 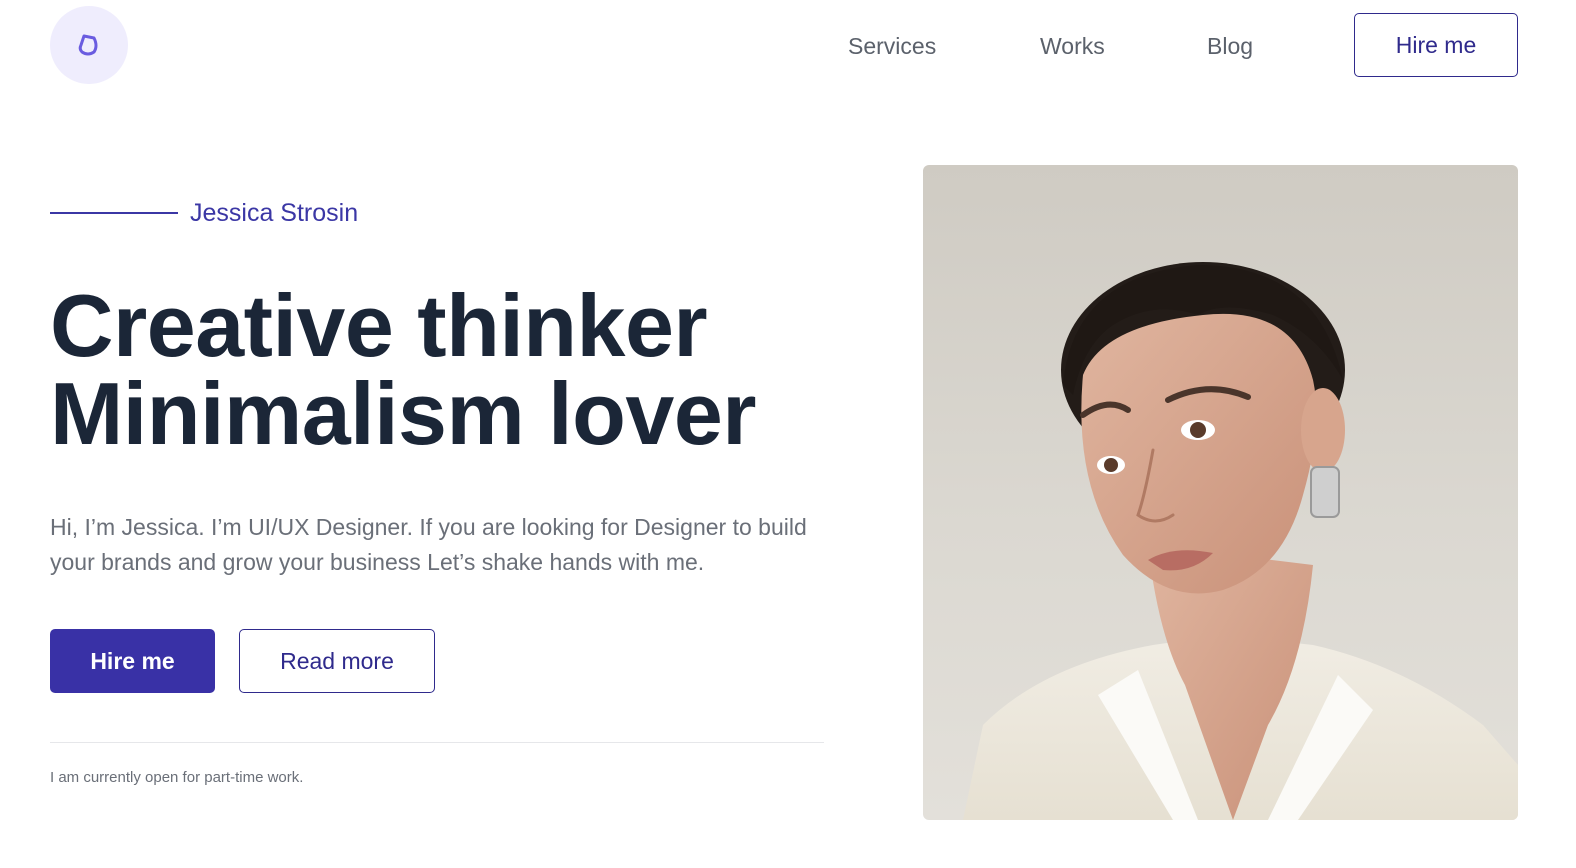 What do you see at coordinates (114, 213) in the screenshot?
I see `eyebrow-divider` at bounding box center [114, 213].